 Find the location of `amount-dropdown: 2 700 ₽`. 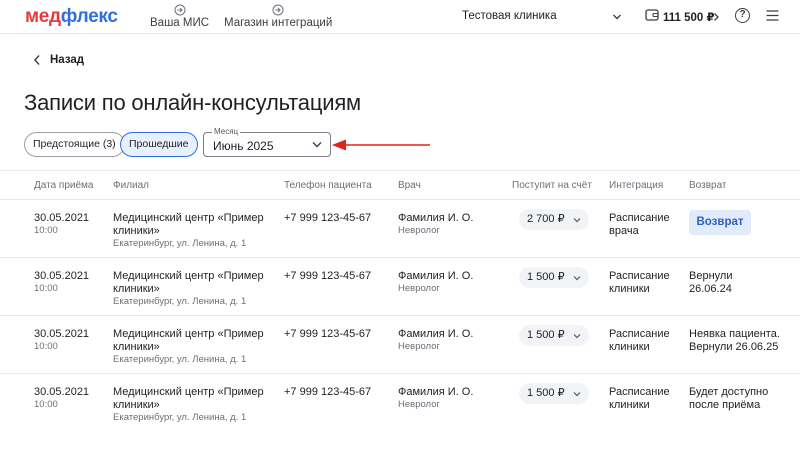

amount-dropdown: 2 700 ₽ is located at coordinates (554, 219).